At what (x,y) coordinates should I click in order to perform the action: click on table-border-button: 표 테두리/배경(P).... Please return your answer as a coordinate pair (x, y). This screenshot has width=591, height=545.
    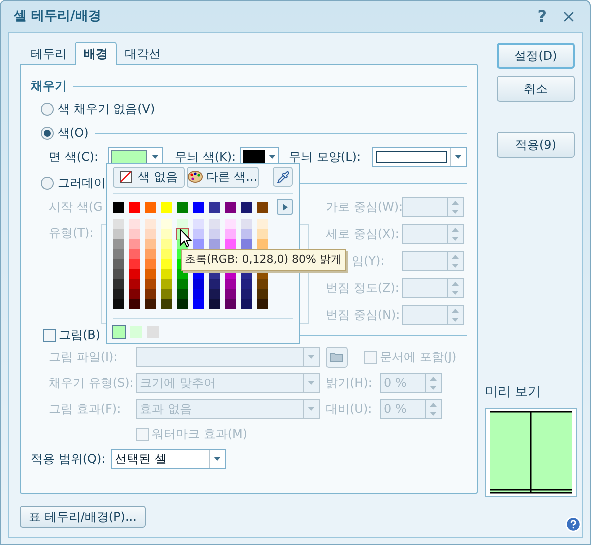
    Looking at the image, I should click on (83, 517).